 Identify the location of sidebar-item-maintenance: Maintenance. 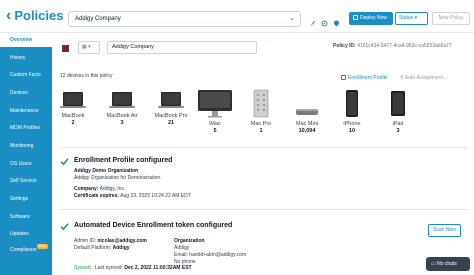
(26, 111).